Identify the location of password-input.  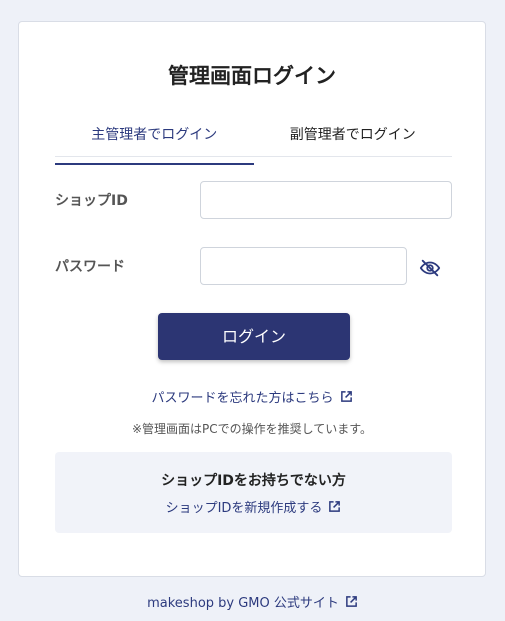
(303, 266).